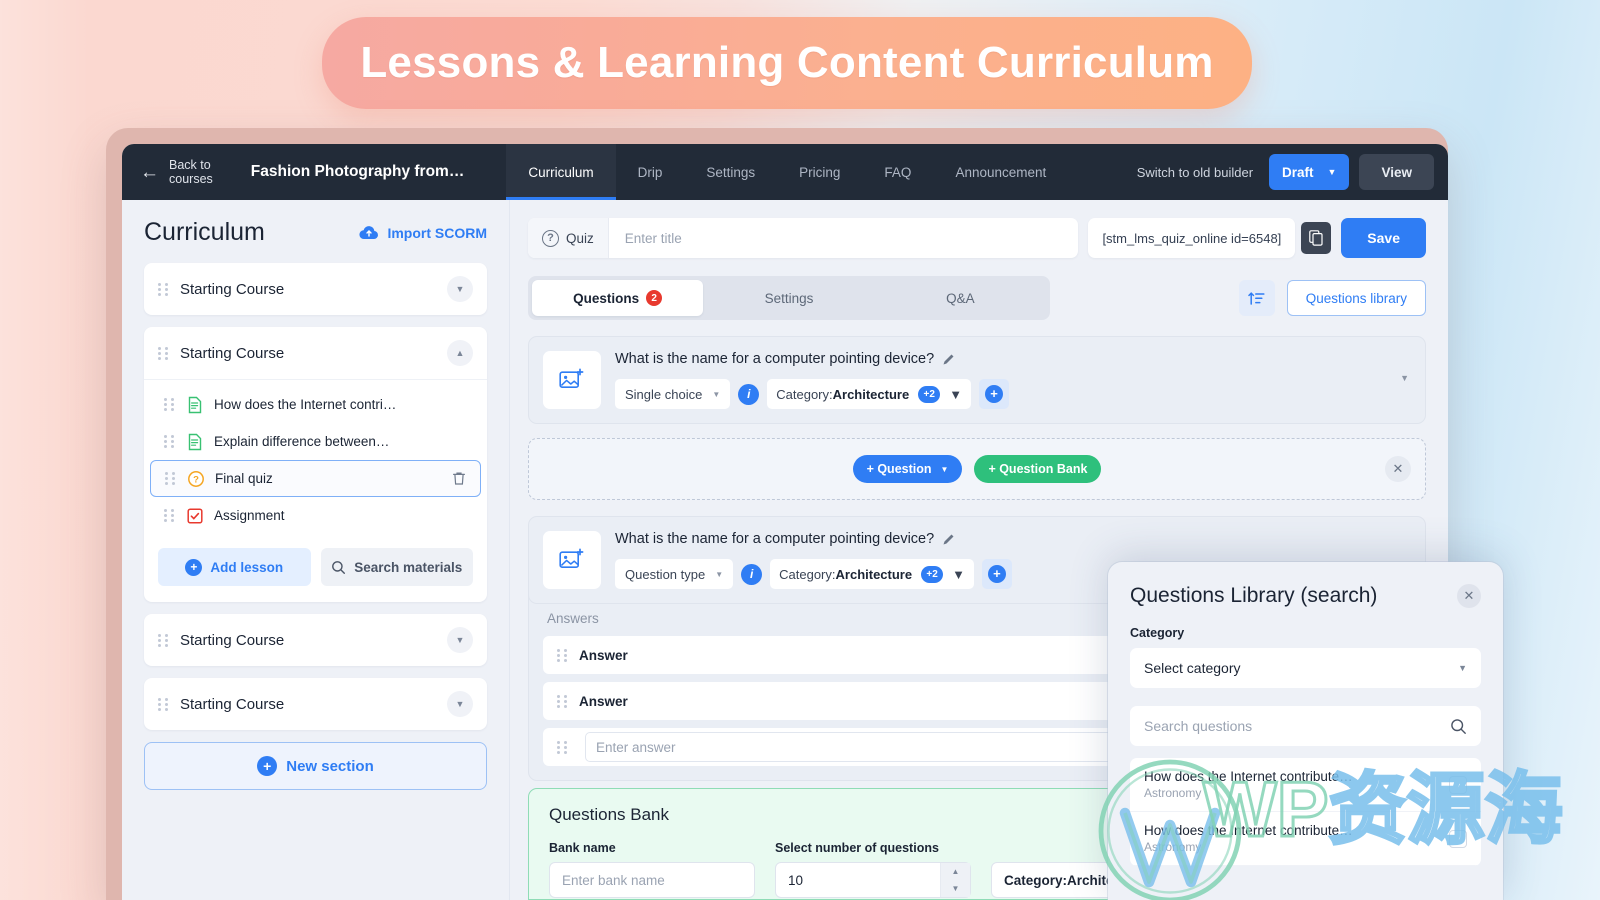 The height and width of the screenshot is (900, 1600). What do you see at coordinates (955, 871) in the screenshot?
I see `stepper-up-icon: ▲` at bounding box center [955, 871].